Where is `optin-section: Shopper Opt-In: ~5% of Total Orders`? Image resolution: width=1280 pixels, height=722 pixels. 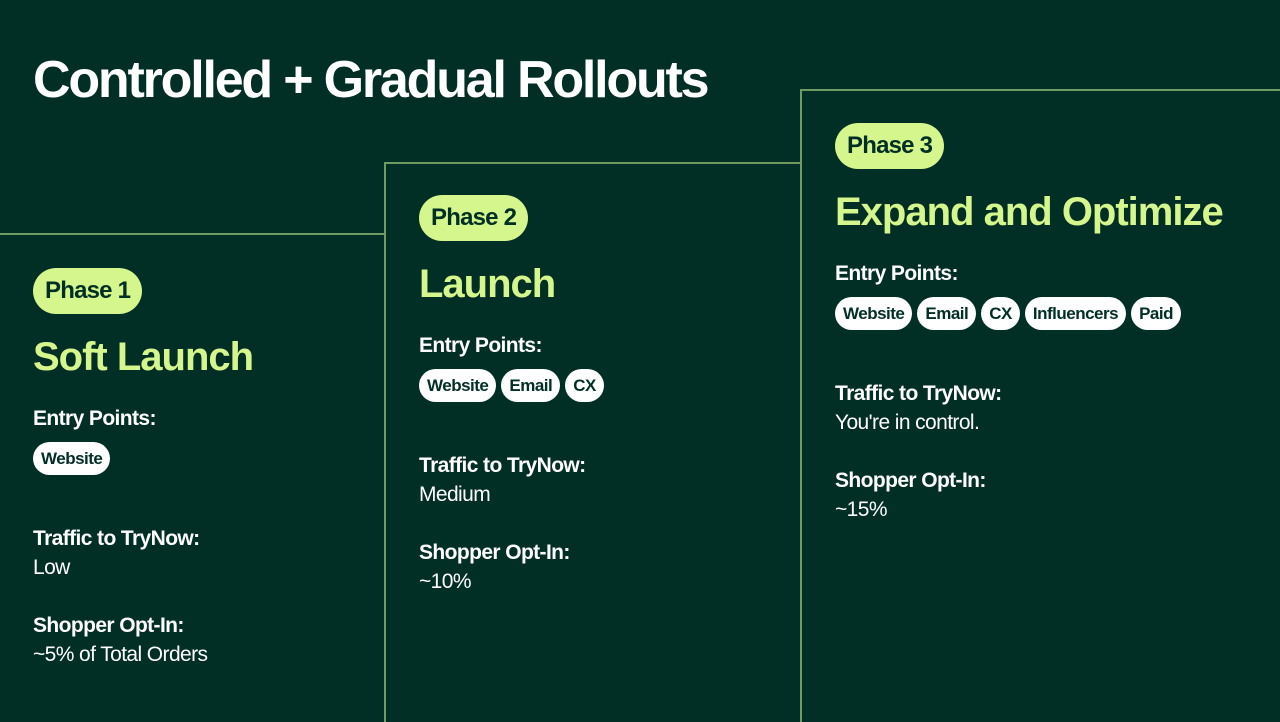
optin-section: Shopper Opt-In: ~5% of Total Orders is located at coordinates (143, 641).